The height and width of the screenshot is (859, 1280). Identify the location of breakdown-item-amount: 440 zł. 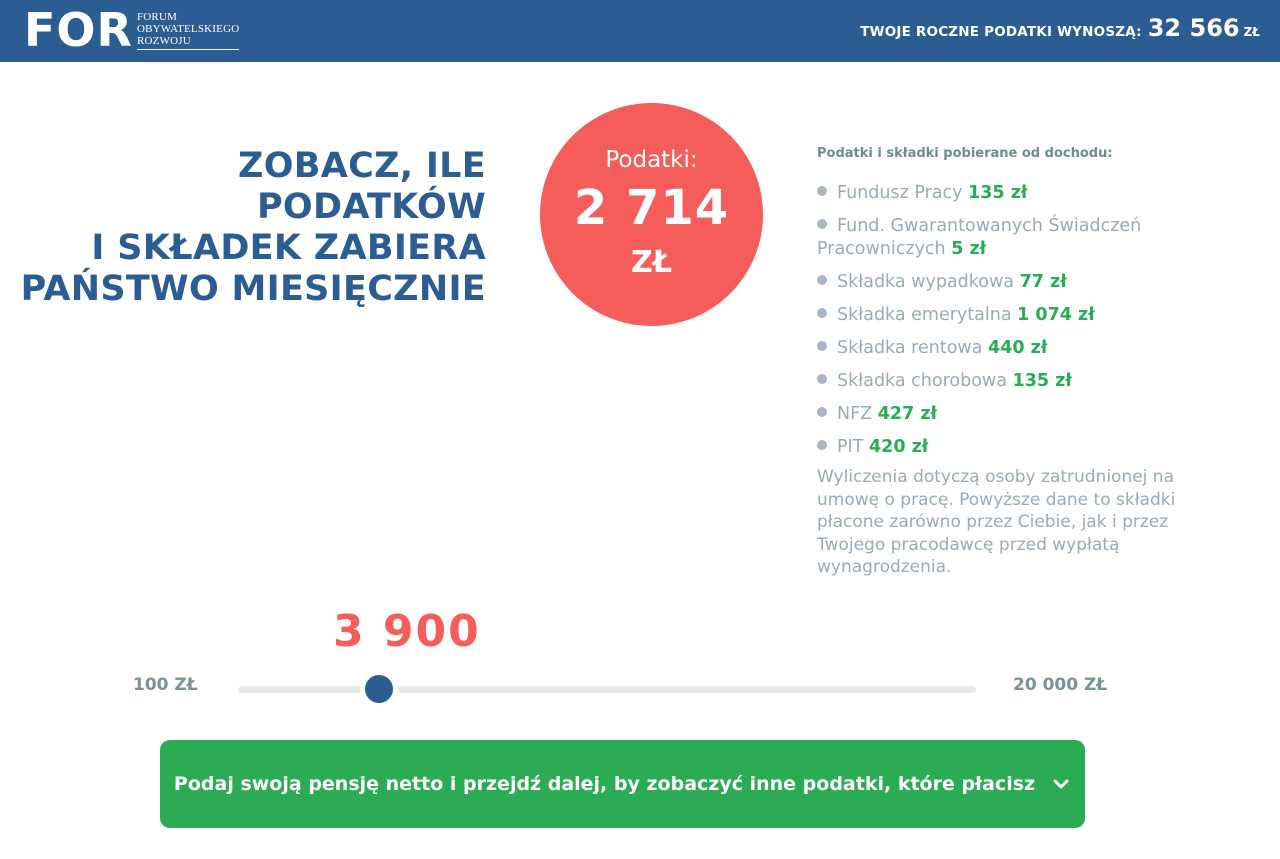
(1018, 348).